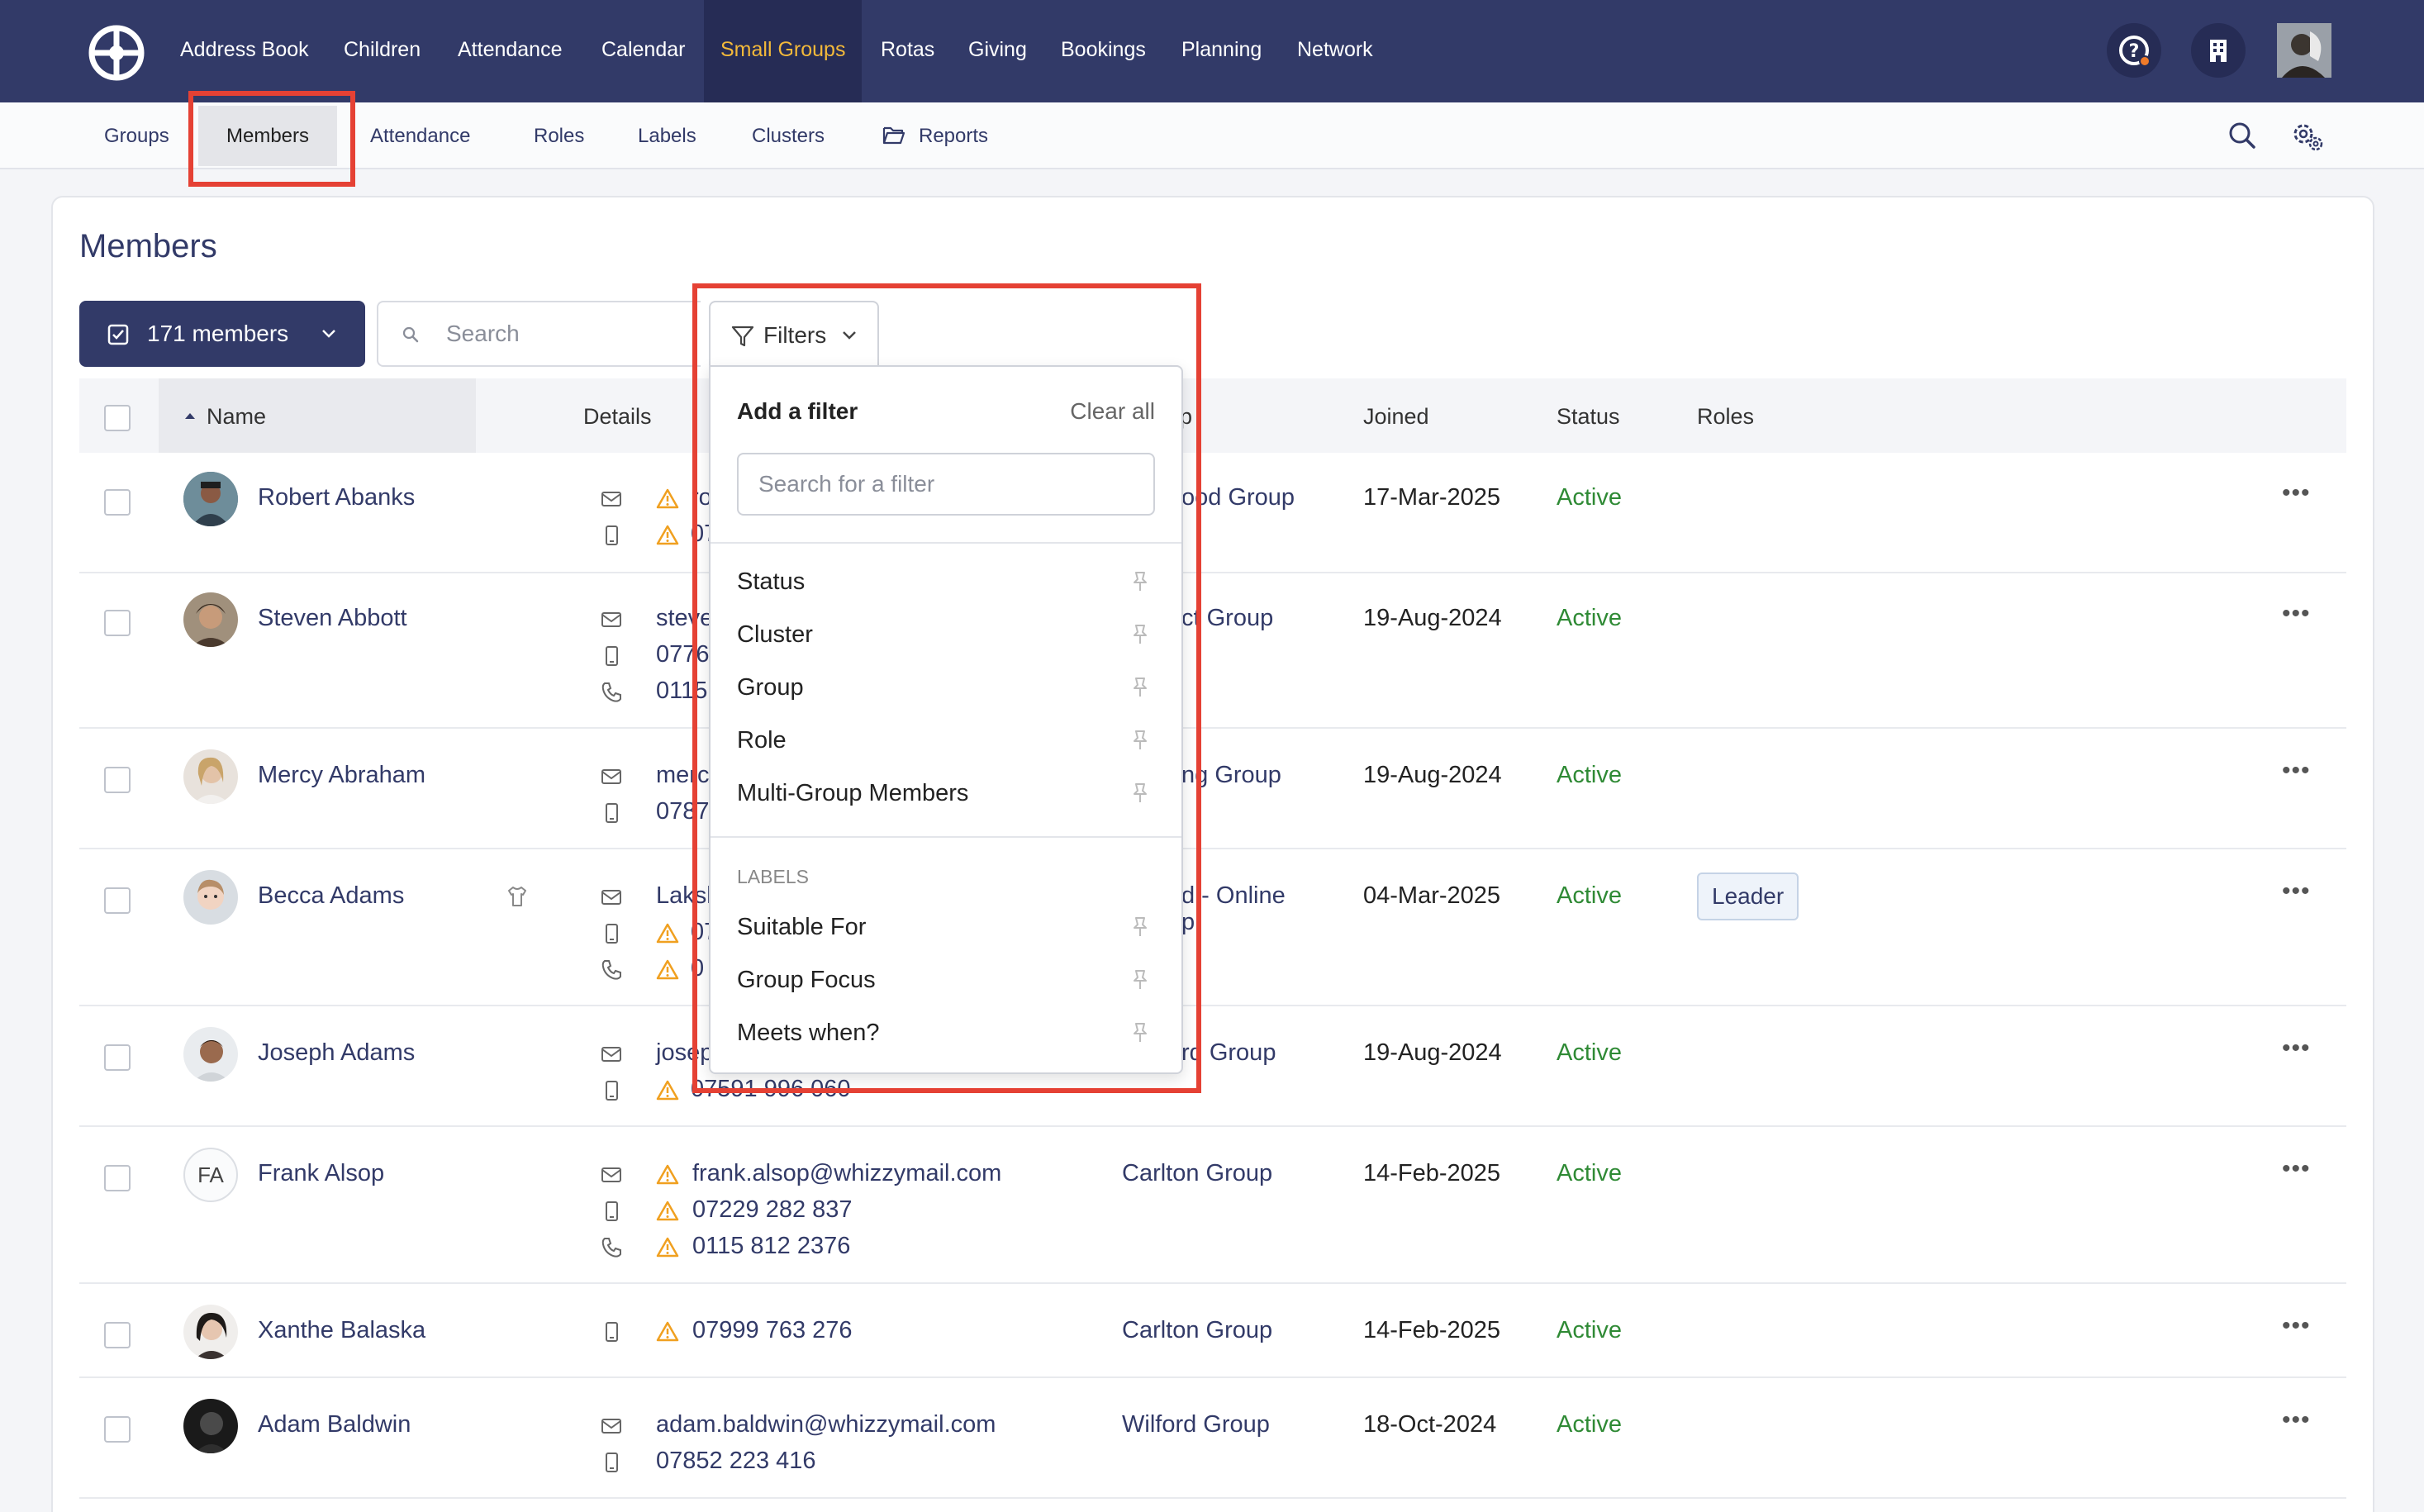 This screenshot has width=2424, height=1512. I want to click on nav-planning: Planning, so click(1221, 51).